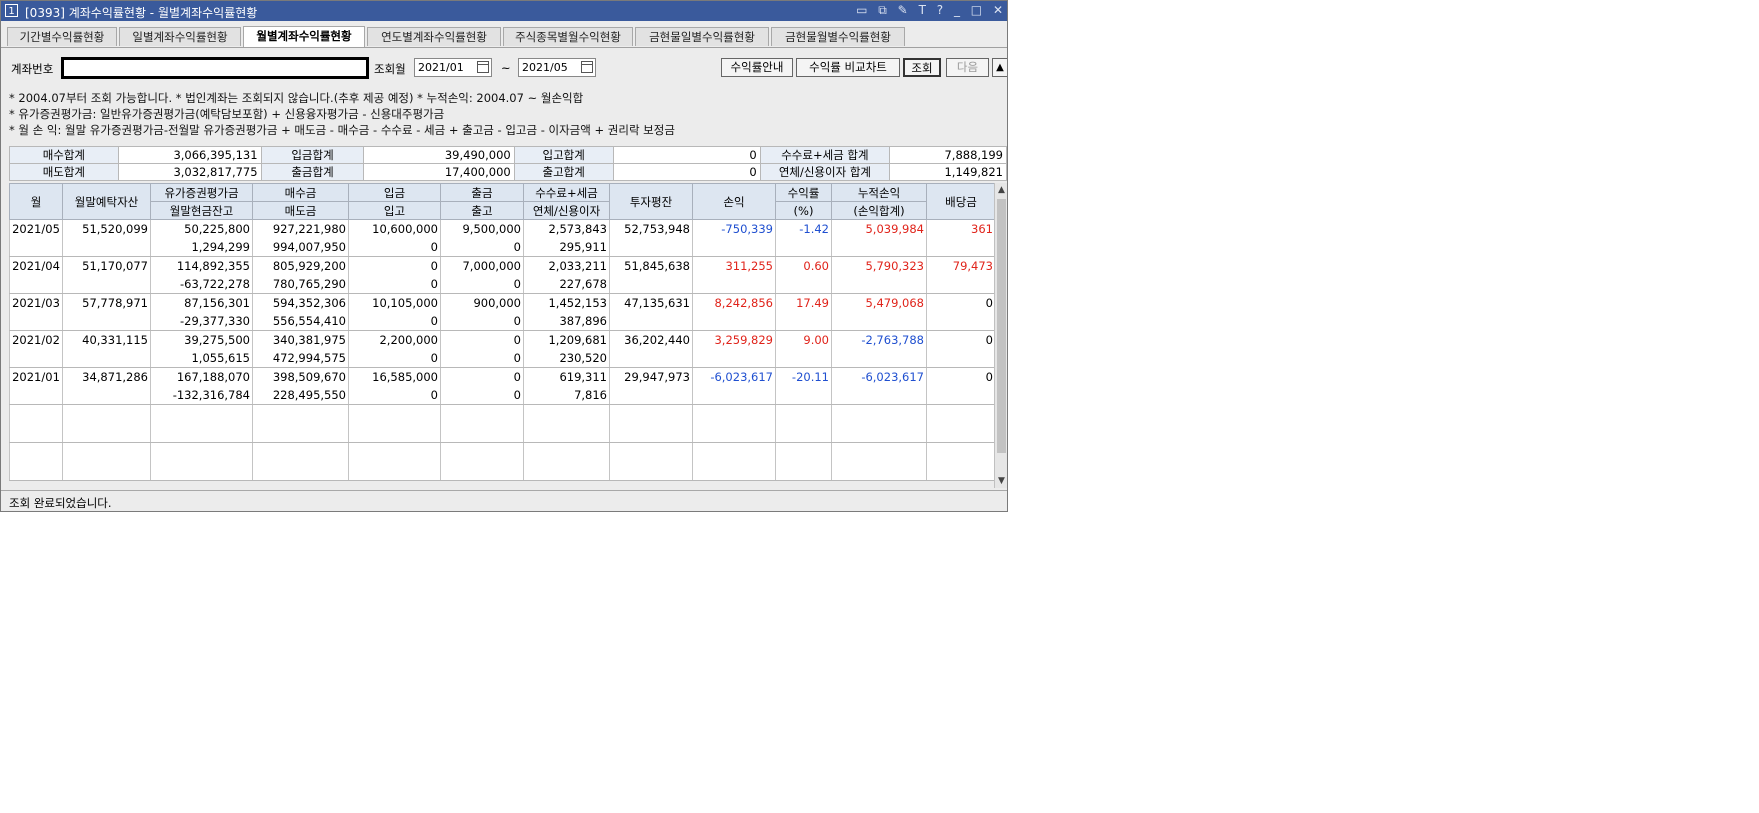 This screenshot has height=813, width=1759. What do you see at coordinates (545, 67) in the screenshot?
I see `to-month-value: 2021/05` at bounding box center [545, 67].